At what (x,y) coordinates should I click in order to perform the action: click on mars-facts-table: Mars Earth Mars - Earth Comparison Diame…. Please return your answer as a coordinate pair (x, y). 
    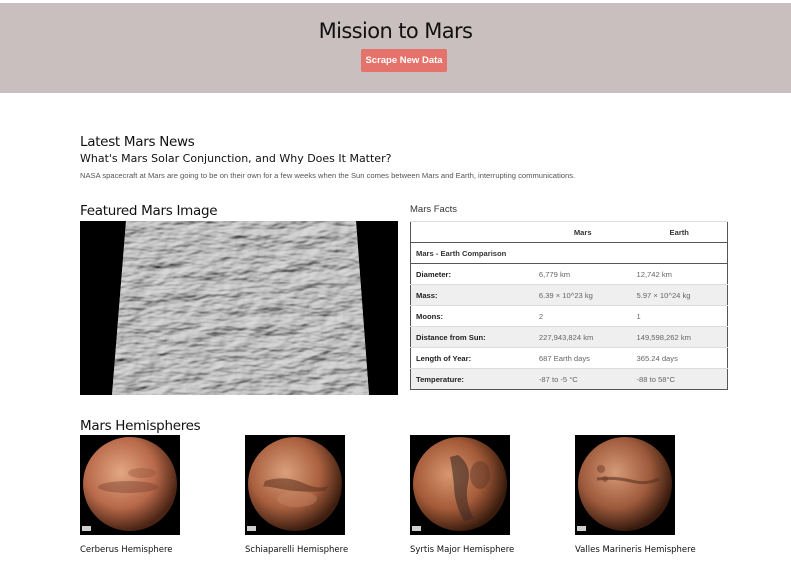
    Looking at the image, I should click on (569, 305).